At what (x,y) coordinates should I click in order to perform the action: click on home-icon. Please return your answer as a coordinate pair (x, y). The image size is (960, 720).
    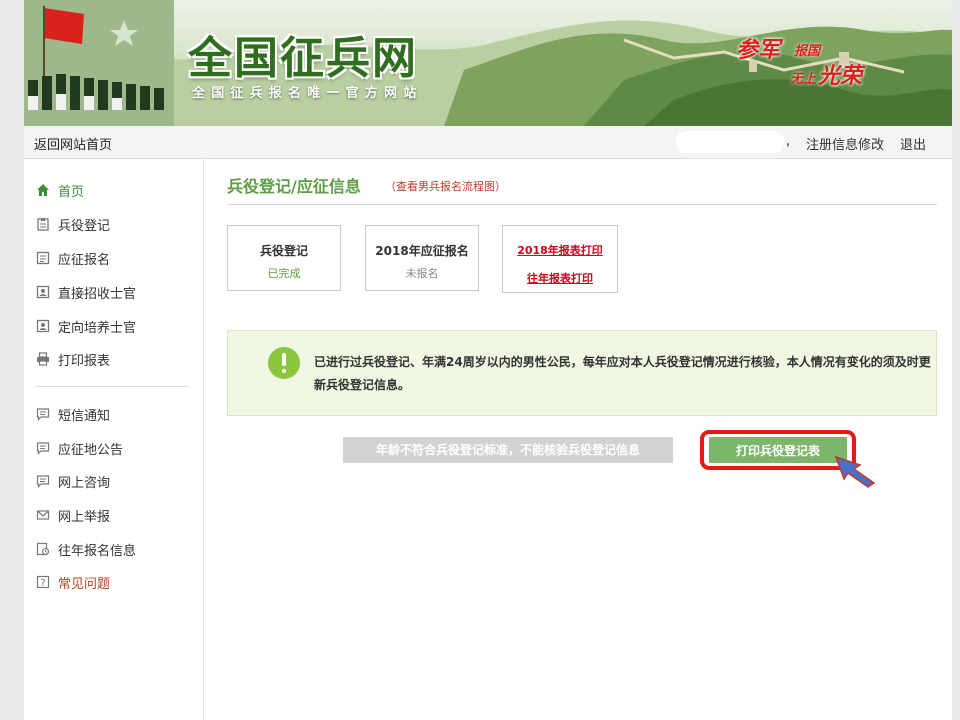
    Looking at the image, I should click on (43, 190).